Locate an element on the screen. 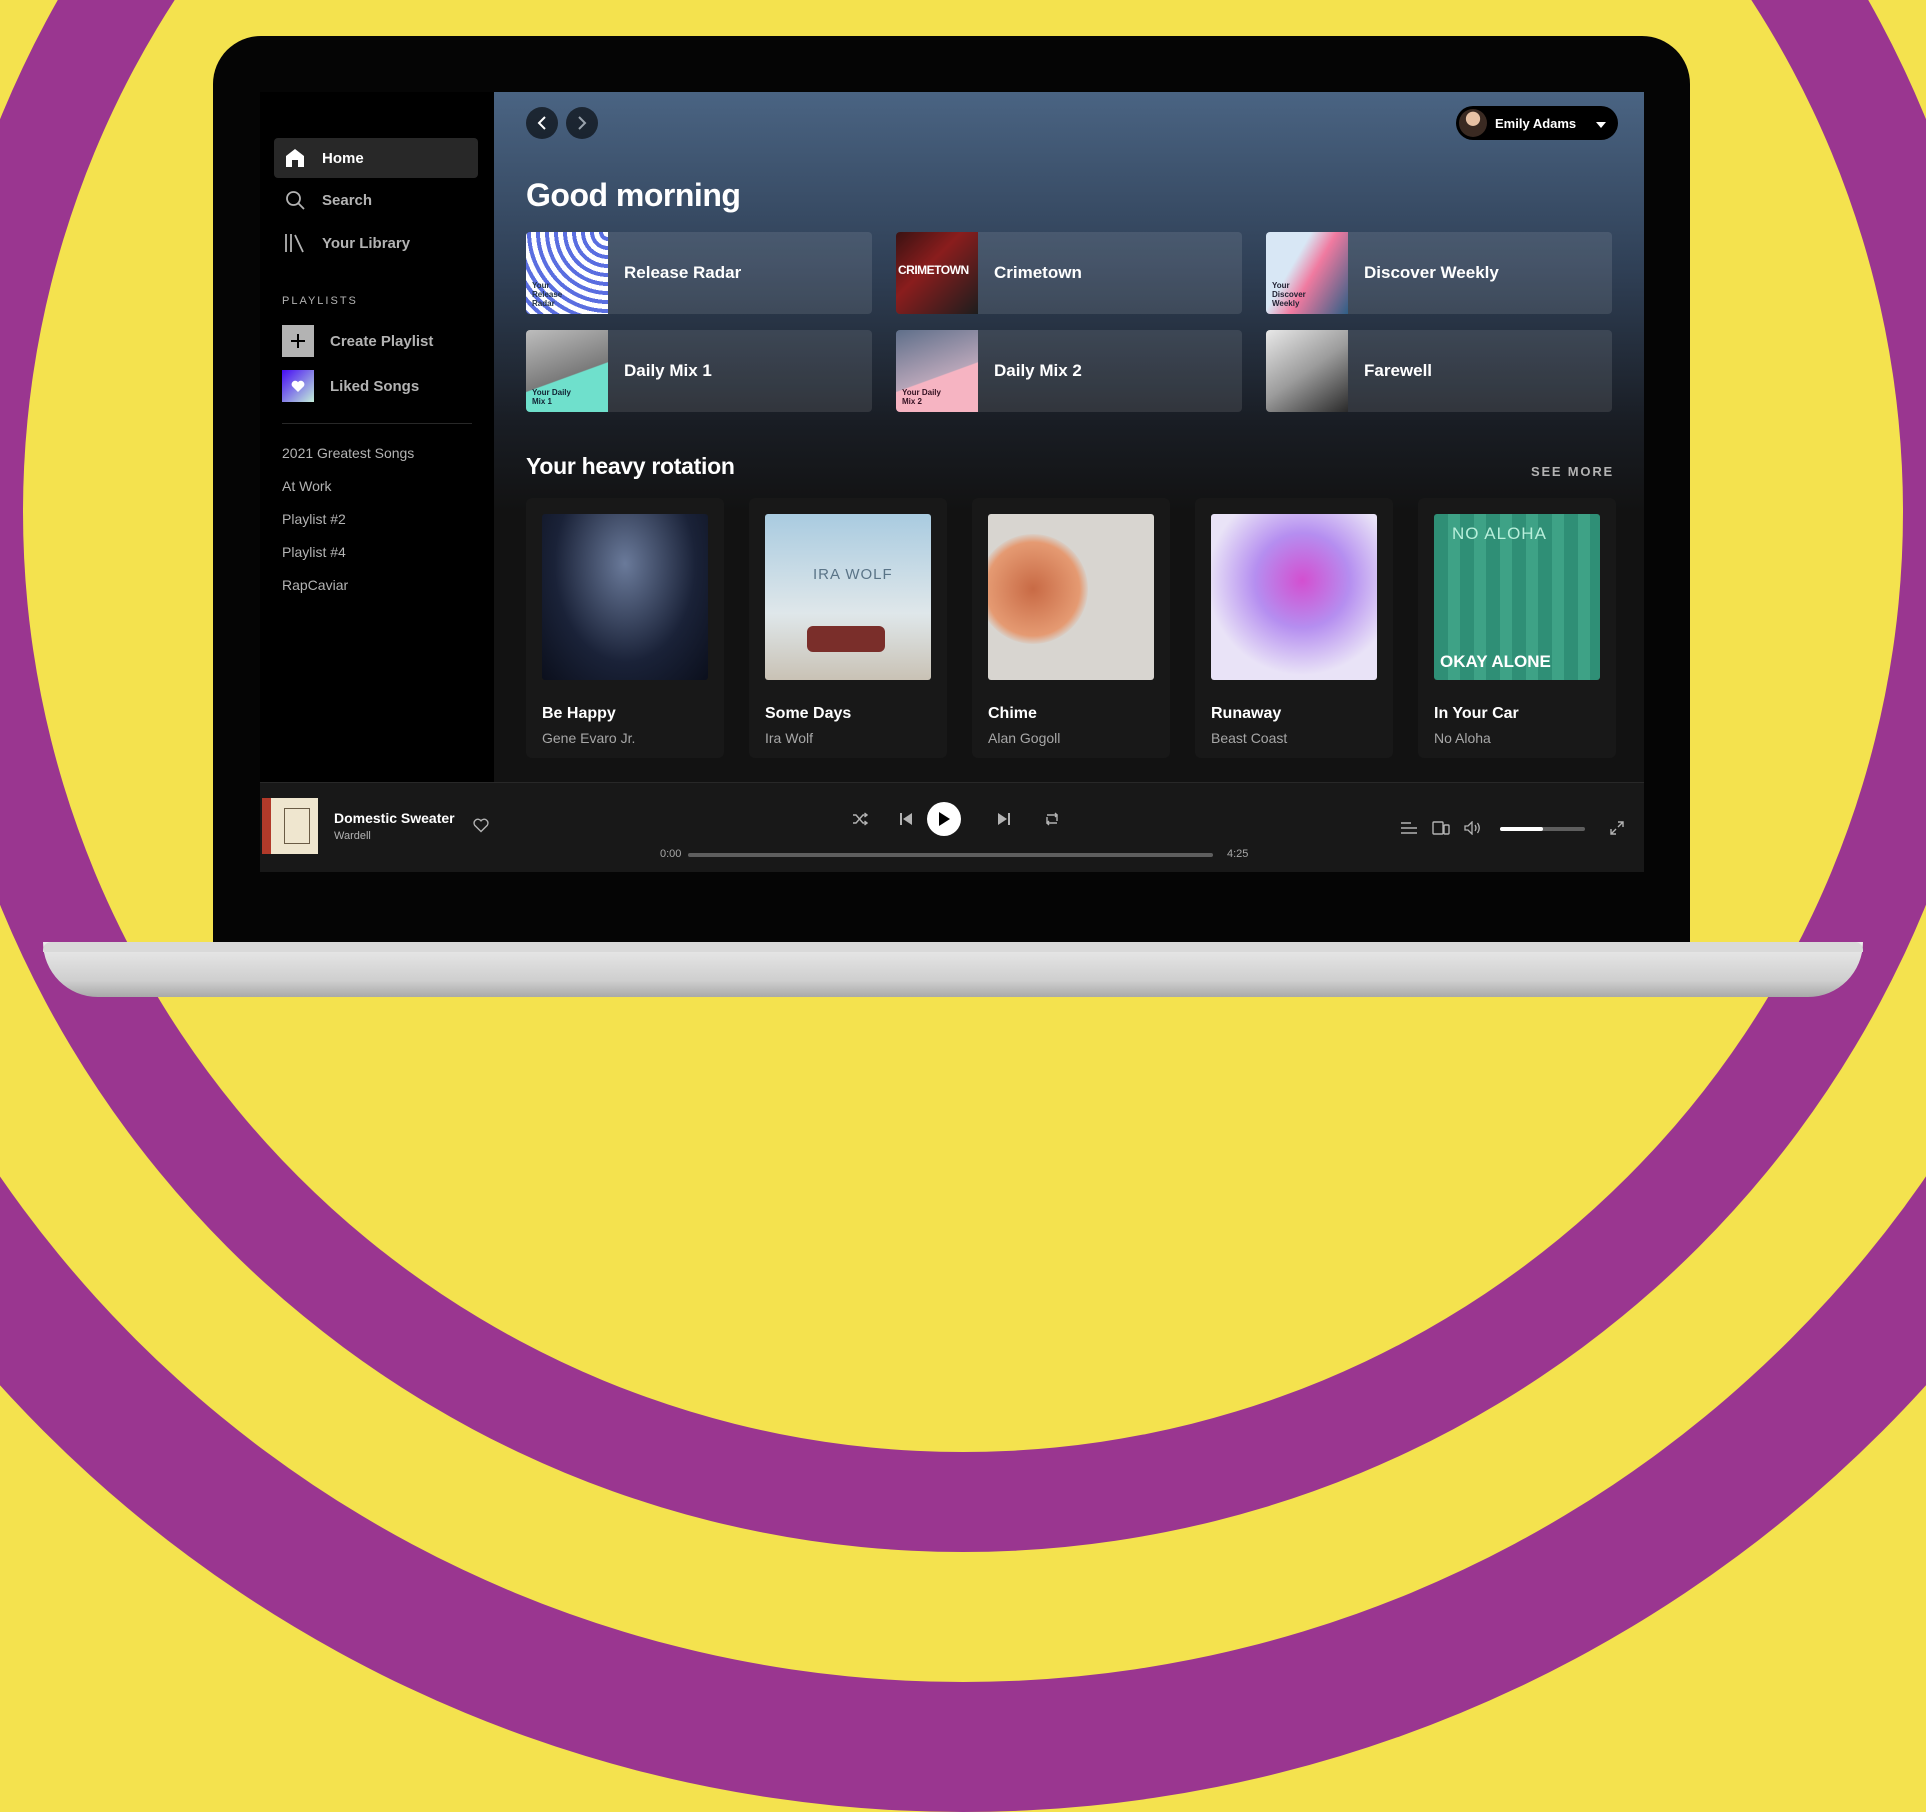  shuffle-icon is located at coordinates (860, 819).